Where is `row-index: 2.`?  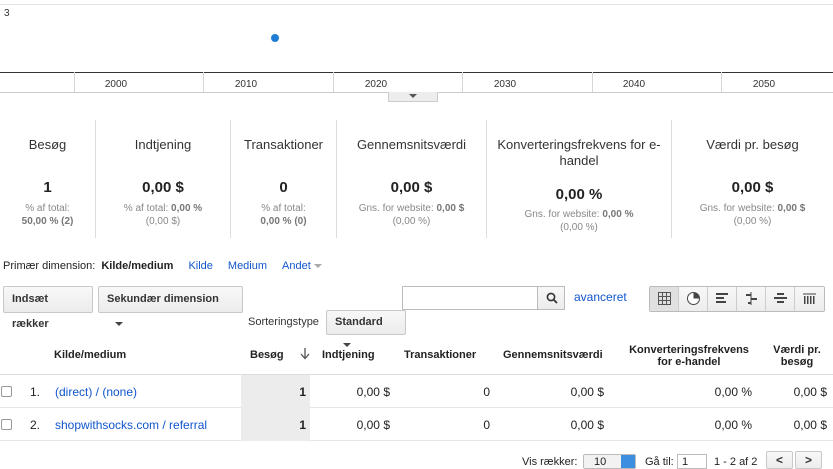
row-index: 2. is located at coordinates (35, 425).